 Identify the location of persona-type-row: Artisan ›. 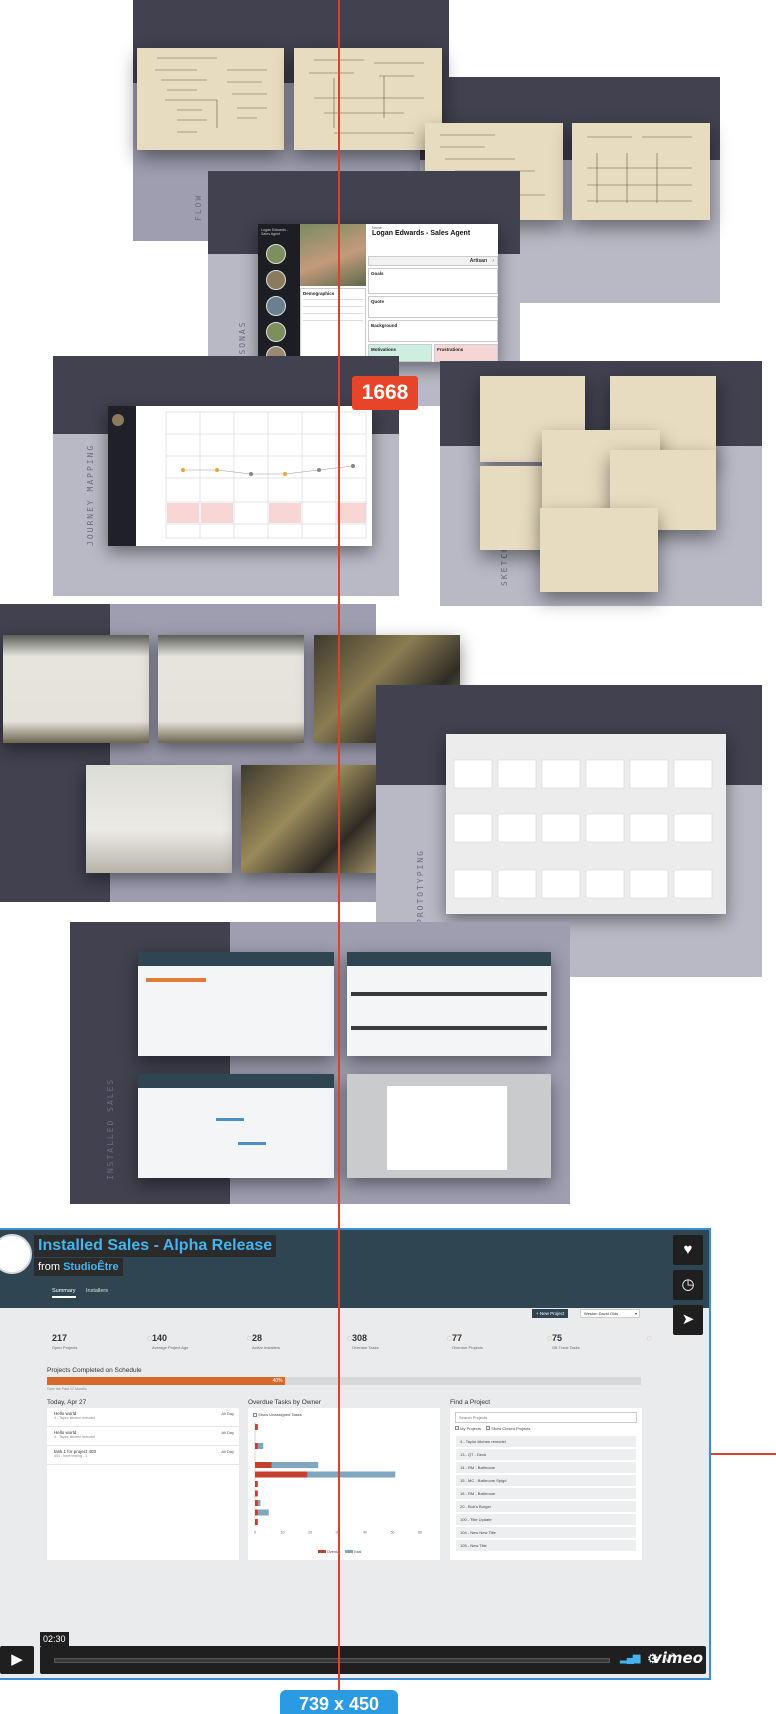
(433, 261).